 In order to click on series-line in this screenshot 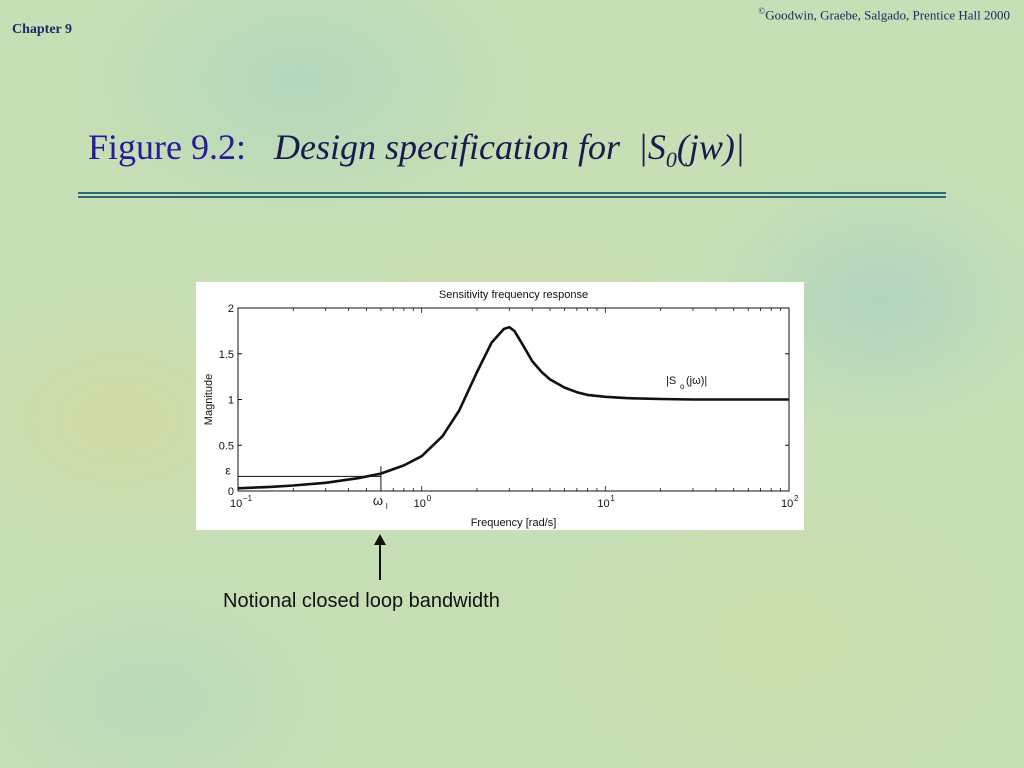, I will do `click(513, 407)`.